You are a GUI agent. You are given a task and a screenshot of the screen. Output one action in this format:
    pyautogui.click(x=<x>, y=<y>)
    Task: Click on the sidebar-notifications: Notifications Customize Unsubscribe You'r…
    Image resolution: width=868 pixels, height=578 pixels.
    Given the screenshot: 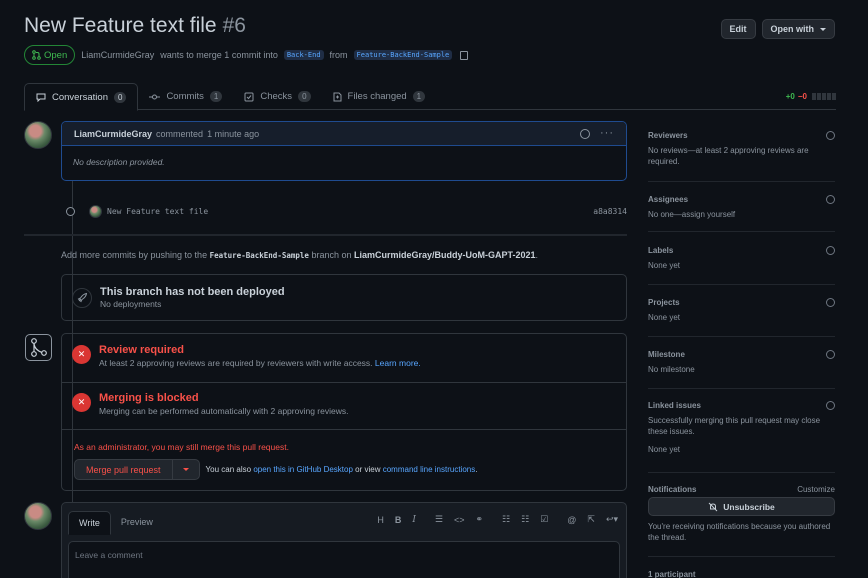 What is the action you would take?
    pyautogui.click(x=741, y=514)
    